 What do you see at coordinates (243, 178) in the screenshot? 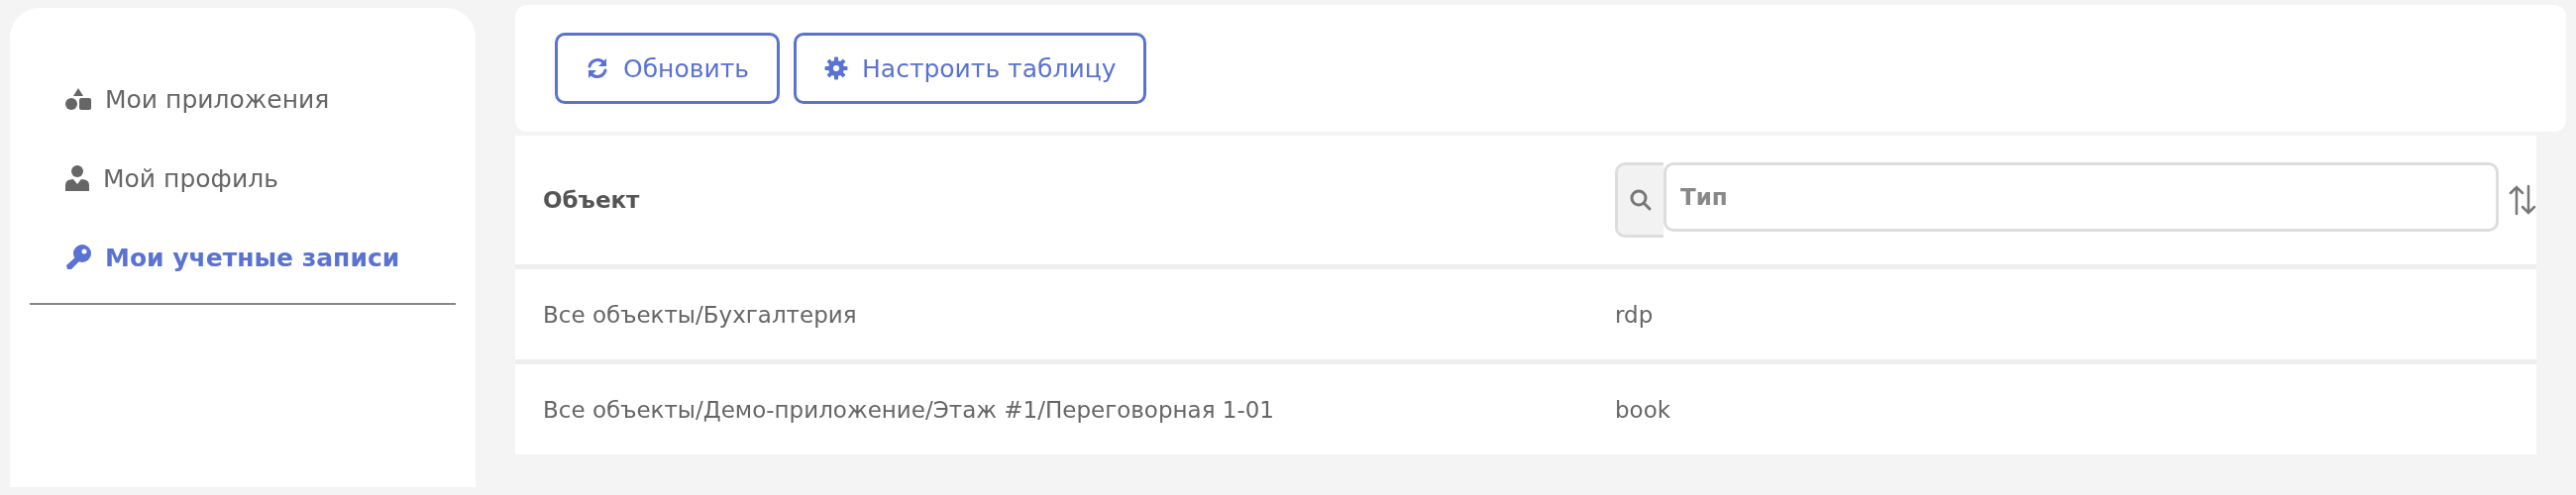
I see `sidebar-item: Мой профиль` at bounding box center [243, 178].